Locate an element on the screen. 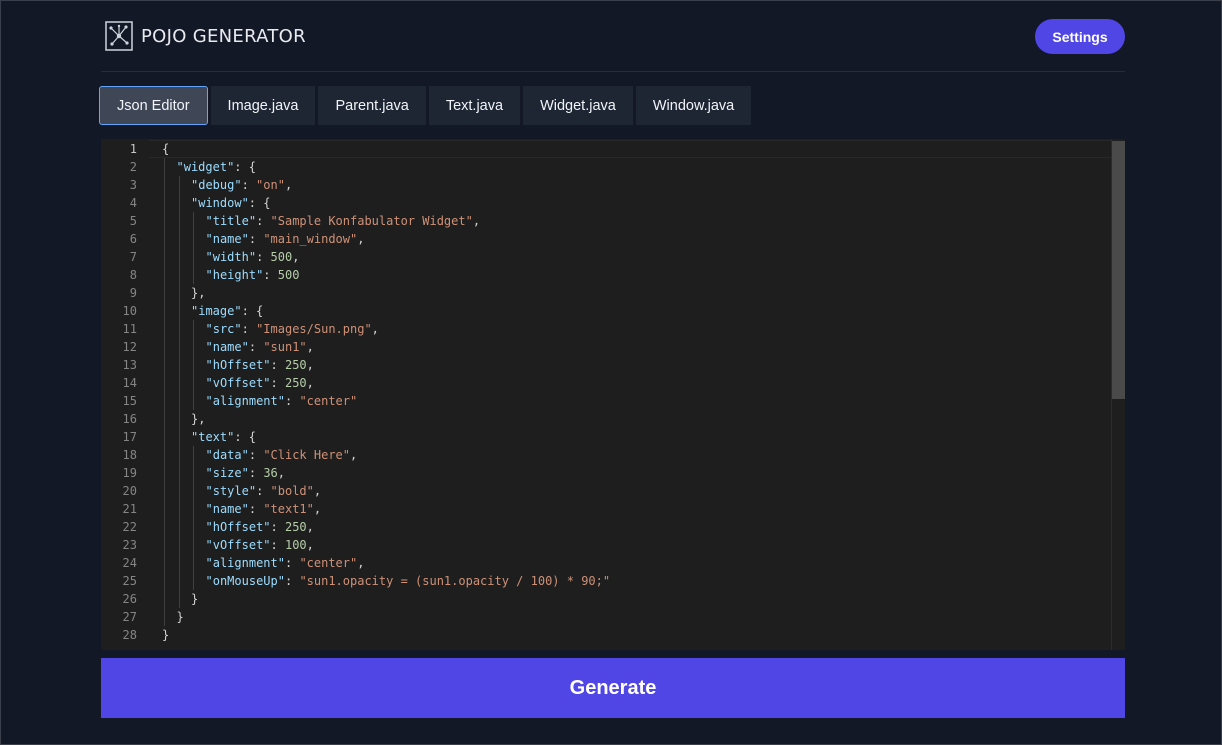 The width and height of the screenshot is (1222, 745). code-line: "debug": "on", is located at coordinates (636, 185).